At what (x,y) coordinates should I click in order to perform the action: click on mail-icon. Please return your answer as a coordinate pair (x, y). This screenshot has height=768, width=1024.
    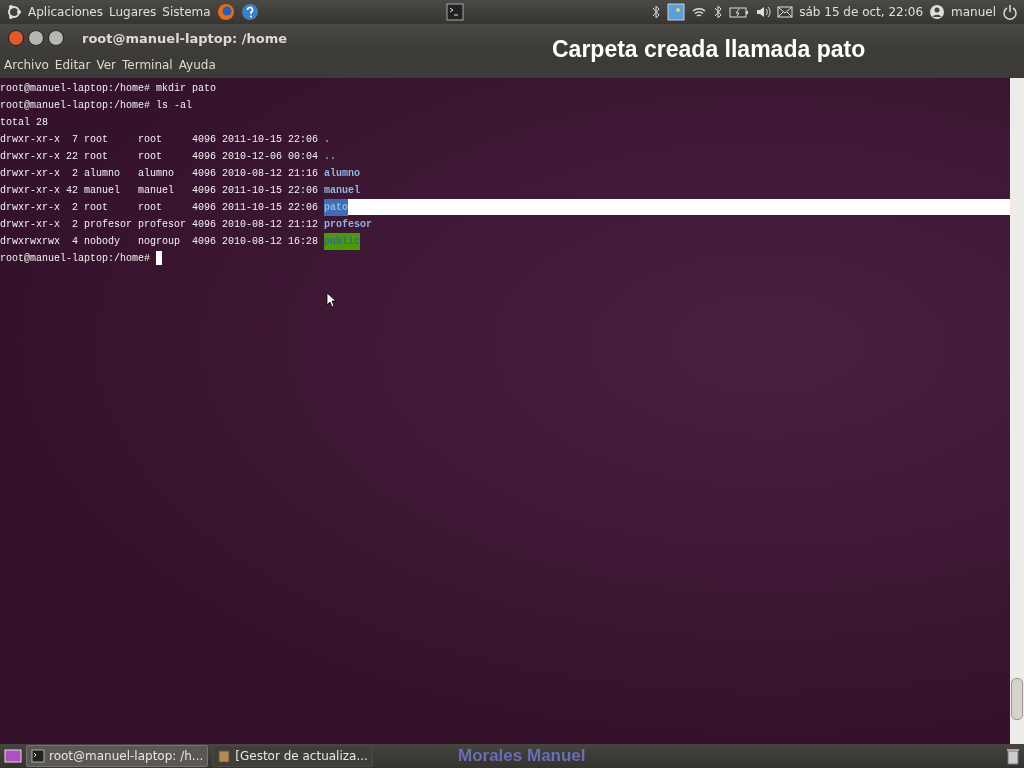
    Looking at the image, I should click on (785, 12).